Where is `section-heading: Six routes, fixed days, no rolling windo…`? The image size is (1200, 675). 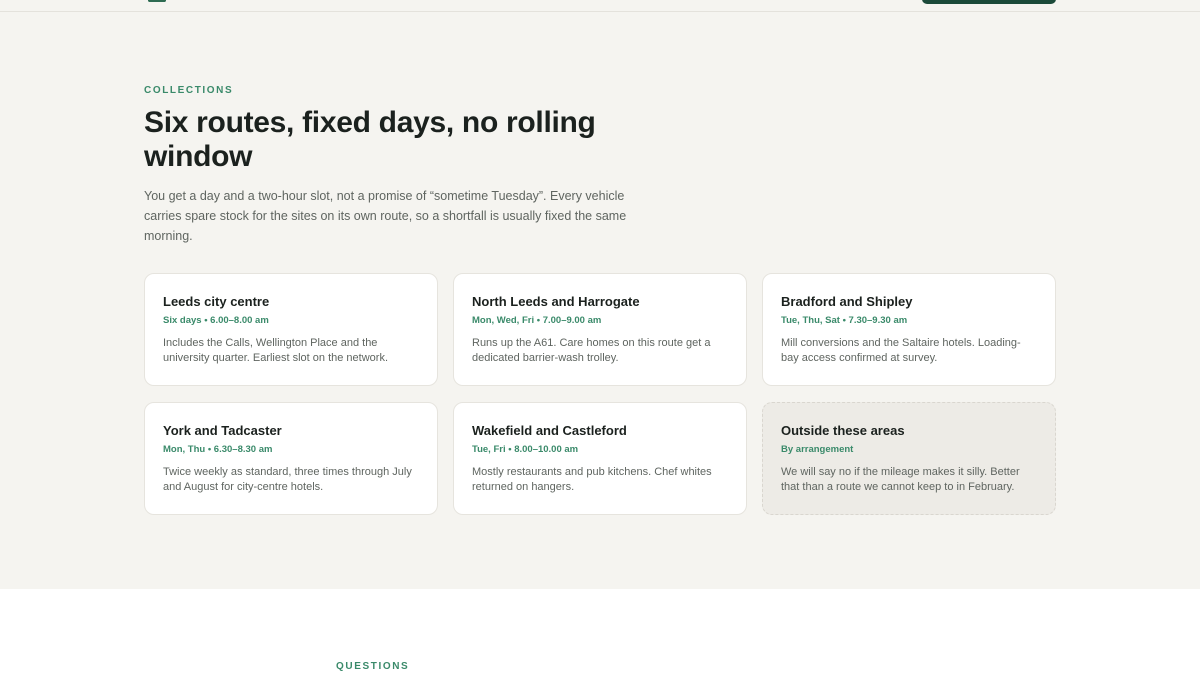 section-heading: Six routes, fixed days, no rolling windo… is located at coordinates (370, 139).